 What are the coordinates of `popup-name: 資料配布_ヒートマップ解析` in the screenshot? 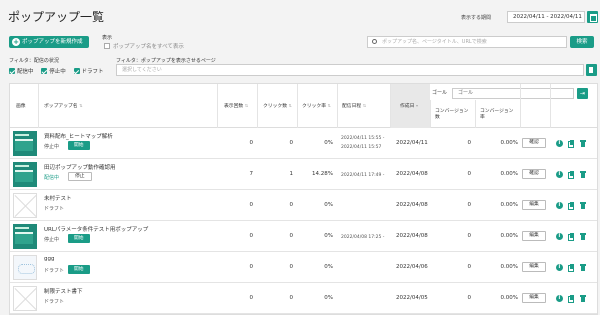 It's located at (78, 136).